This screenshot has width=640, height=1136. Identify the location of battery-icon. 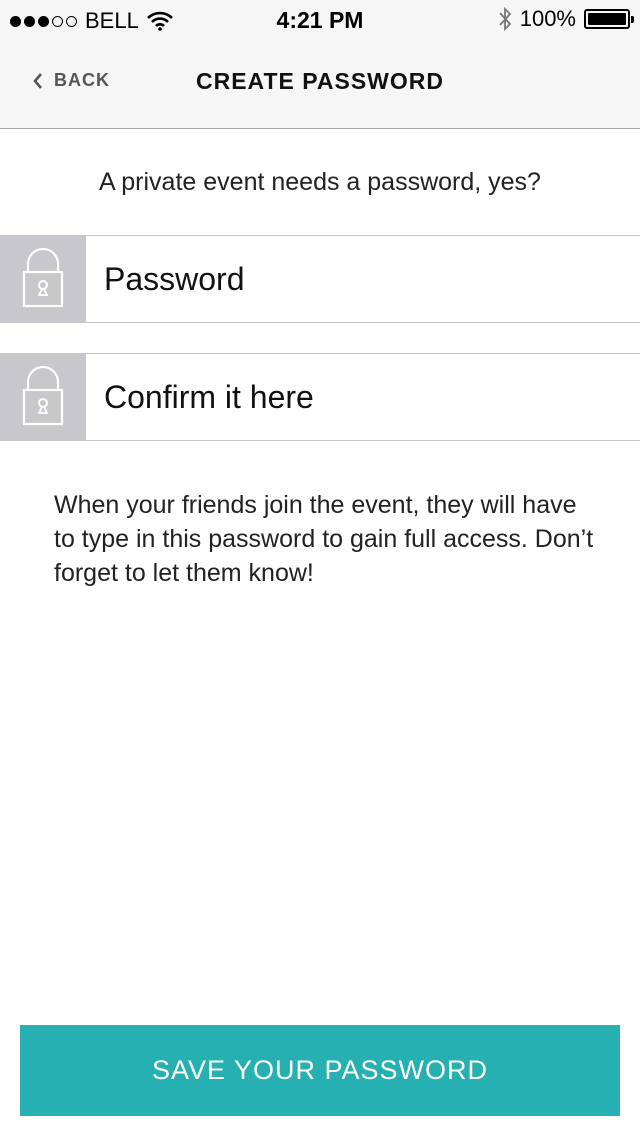
(609, 19).